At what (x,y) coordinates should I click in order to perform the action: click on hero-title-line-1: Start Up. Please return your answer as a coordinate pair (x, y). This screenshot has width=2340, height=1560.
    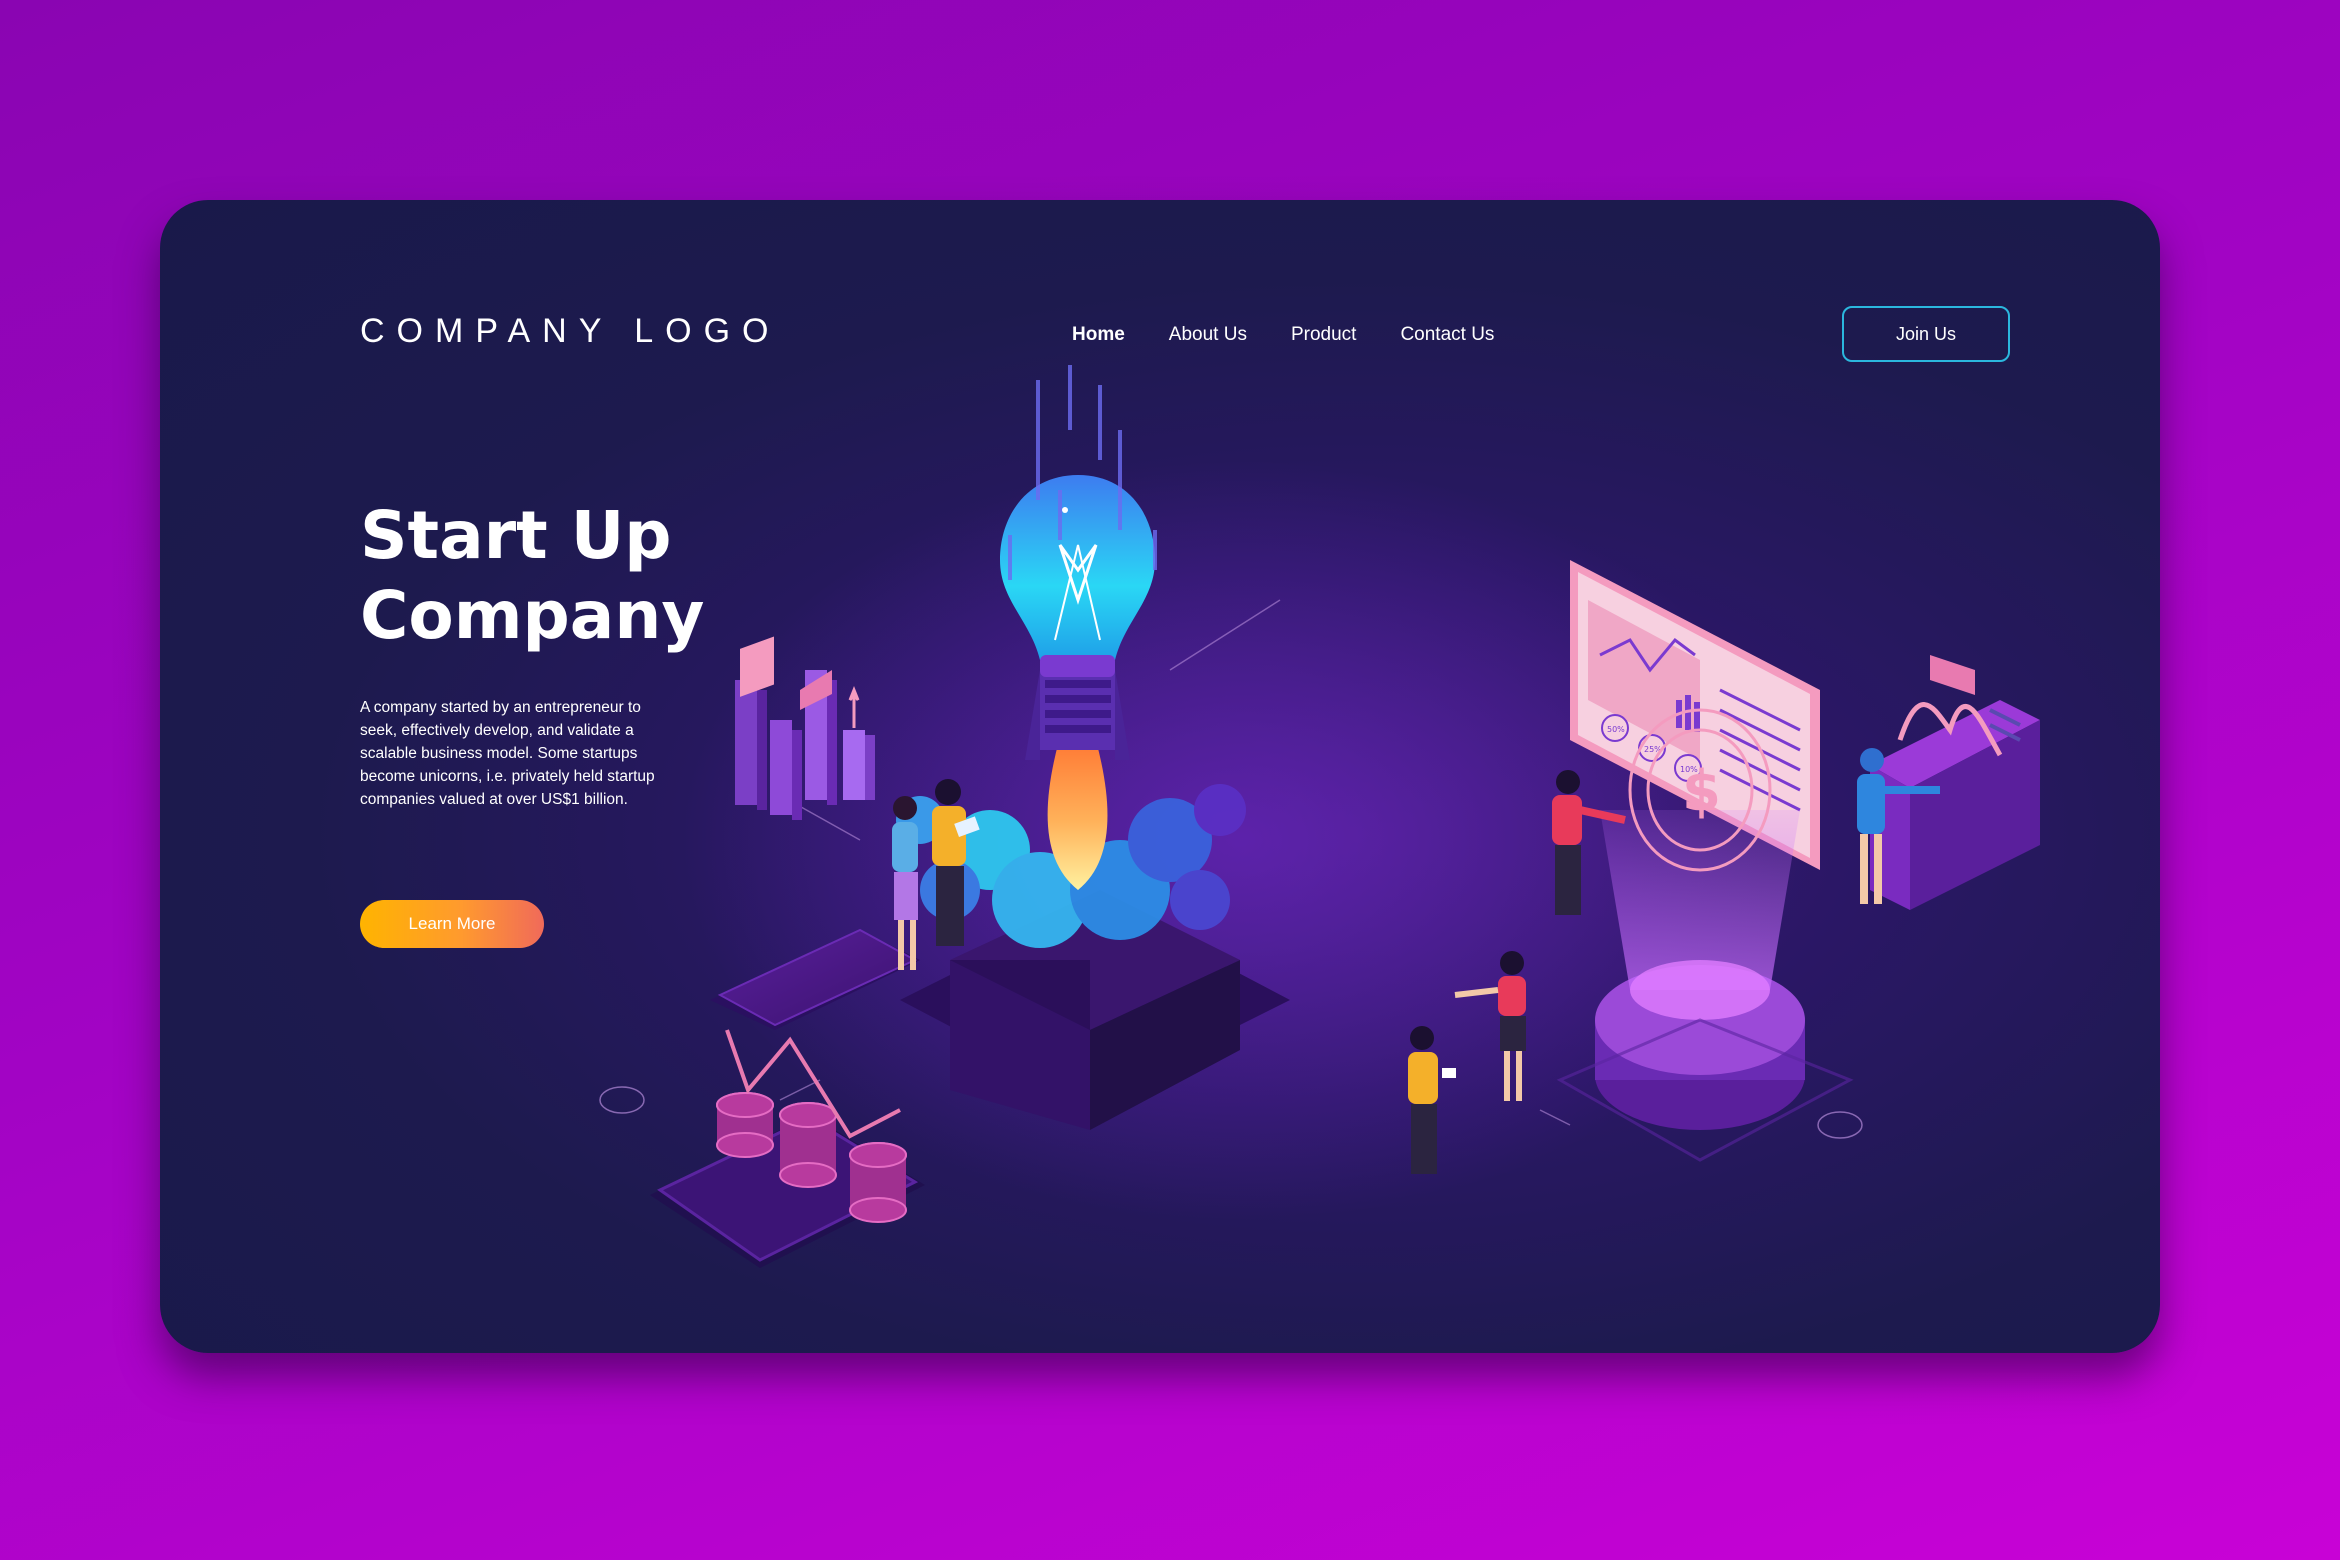
    Looking at the image, I should click on (516, 535).